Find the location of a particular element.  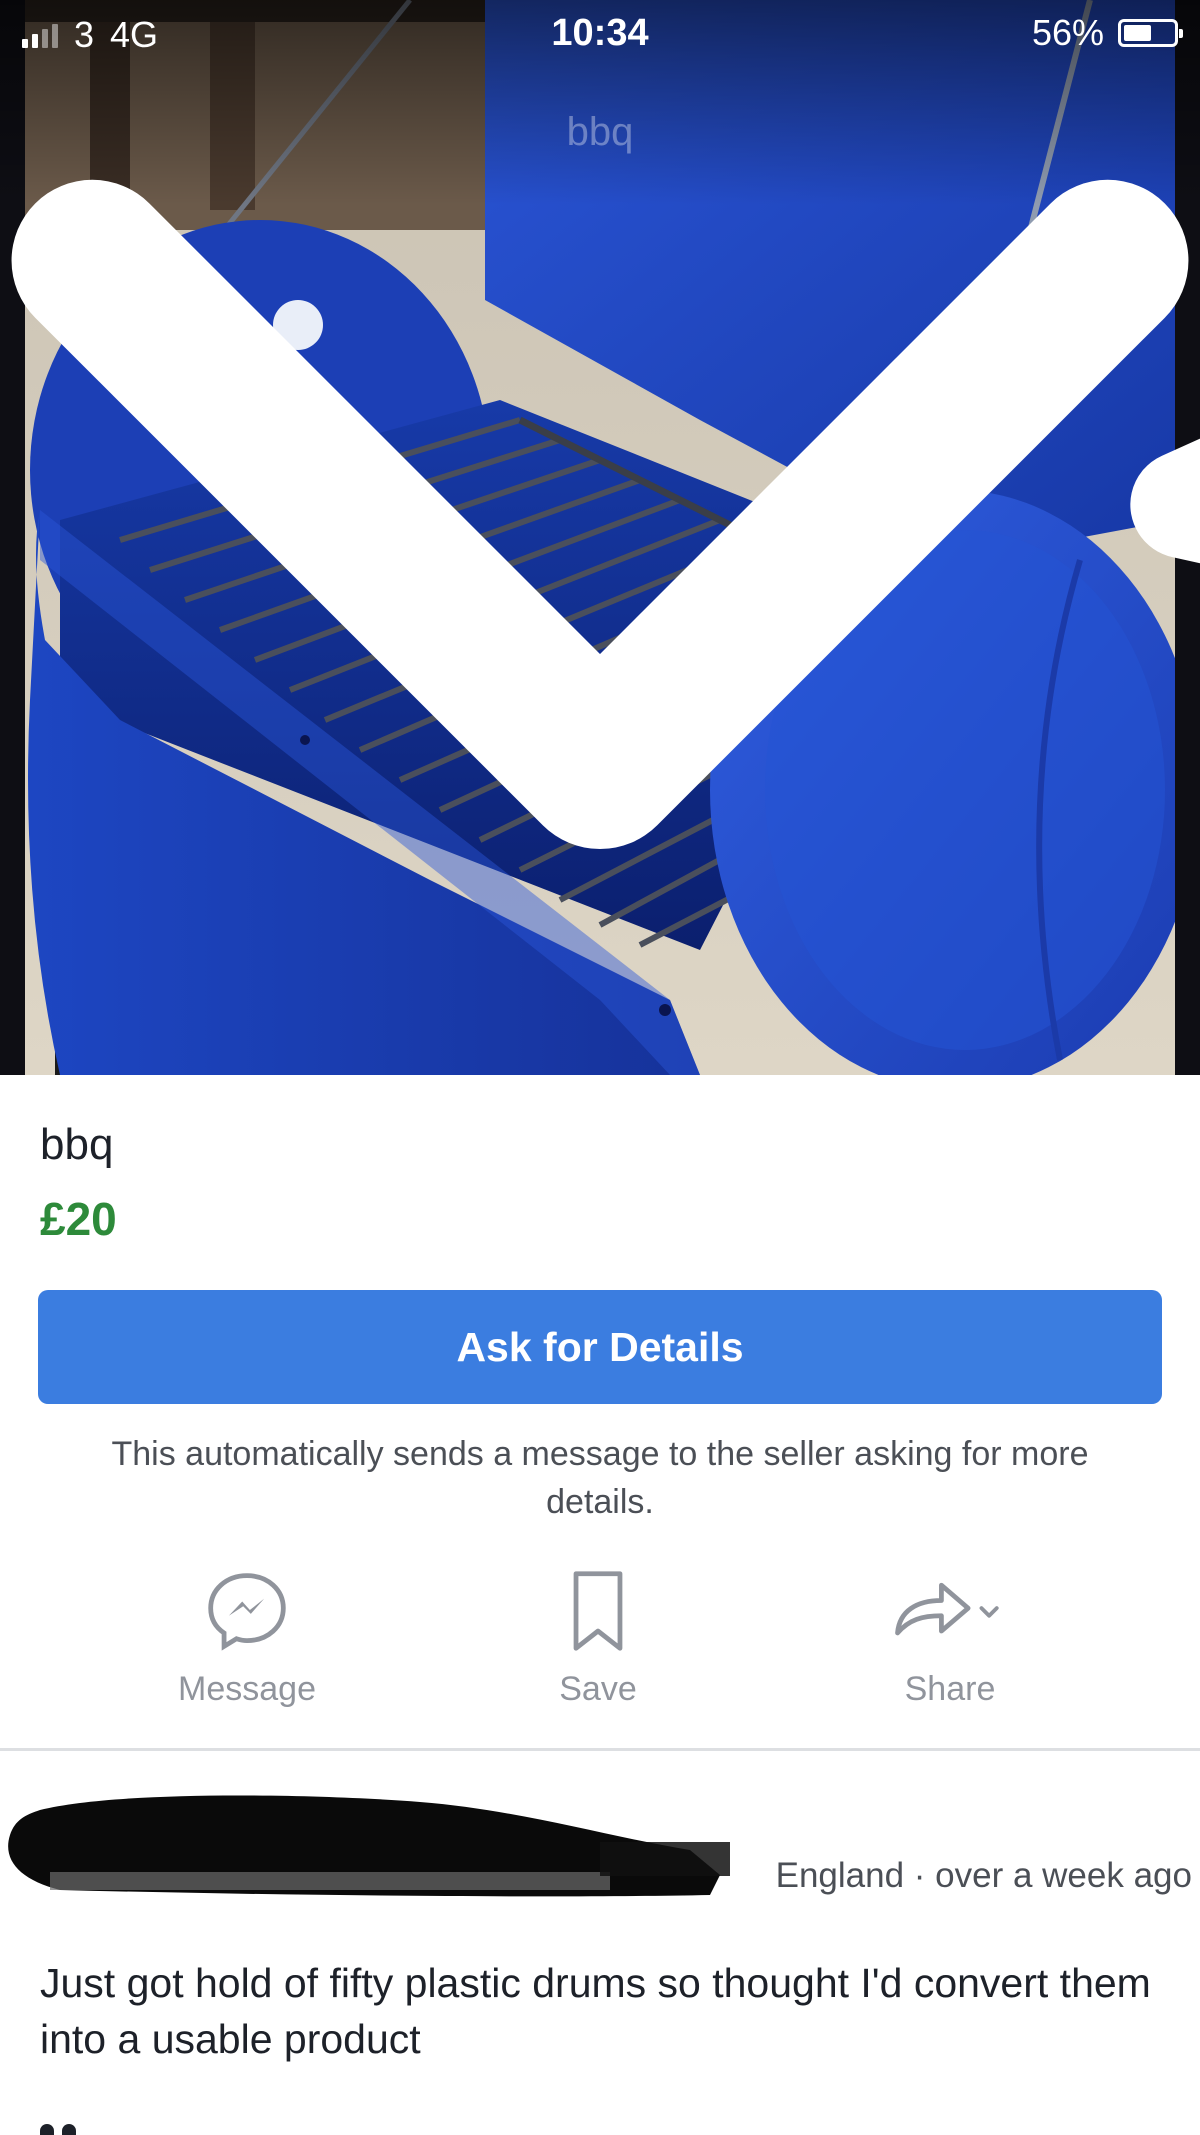

save-label: Save is located at coordinates (598, 1689).